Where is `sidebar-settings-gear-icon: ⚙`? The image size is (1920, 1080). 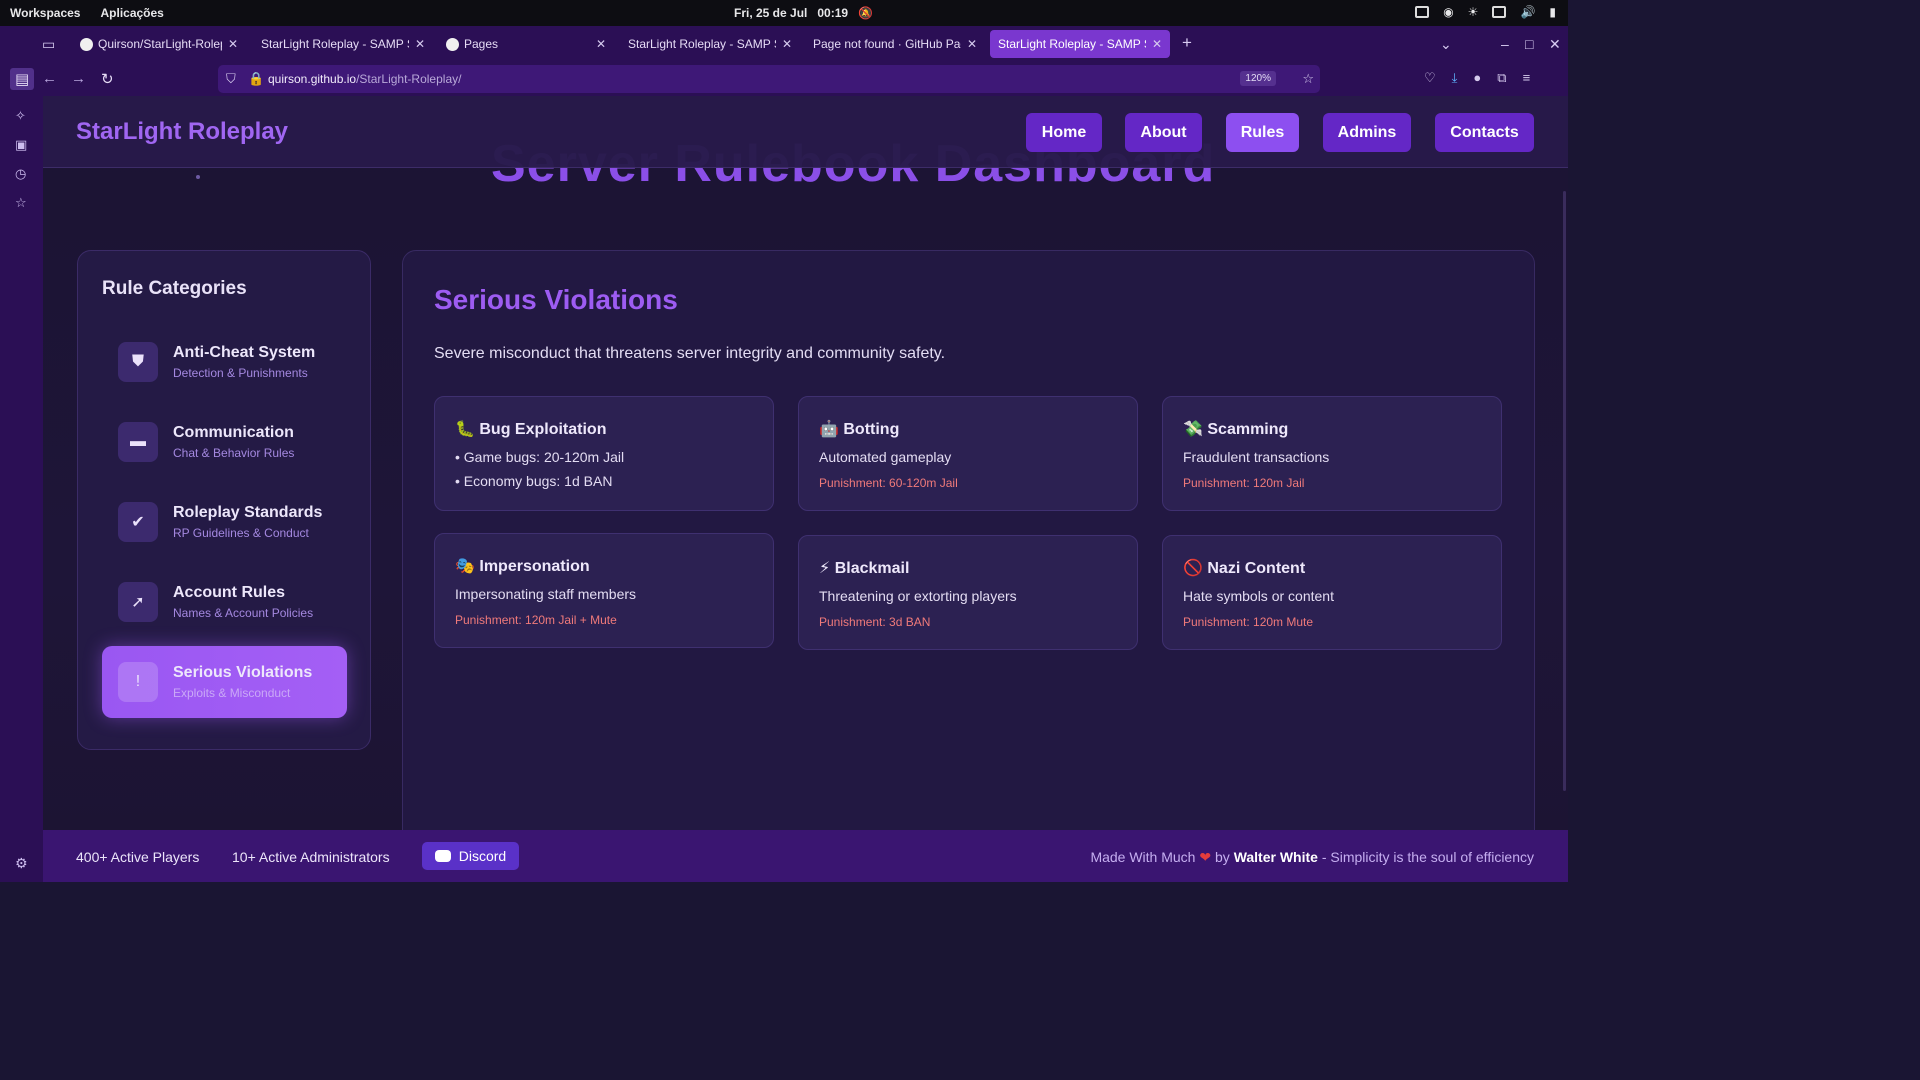
sidebar-settings-gear-icon: ⚙ is located at coordinates (21, 863).